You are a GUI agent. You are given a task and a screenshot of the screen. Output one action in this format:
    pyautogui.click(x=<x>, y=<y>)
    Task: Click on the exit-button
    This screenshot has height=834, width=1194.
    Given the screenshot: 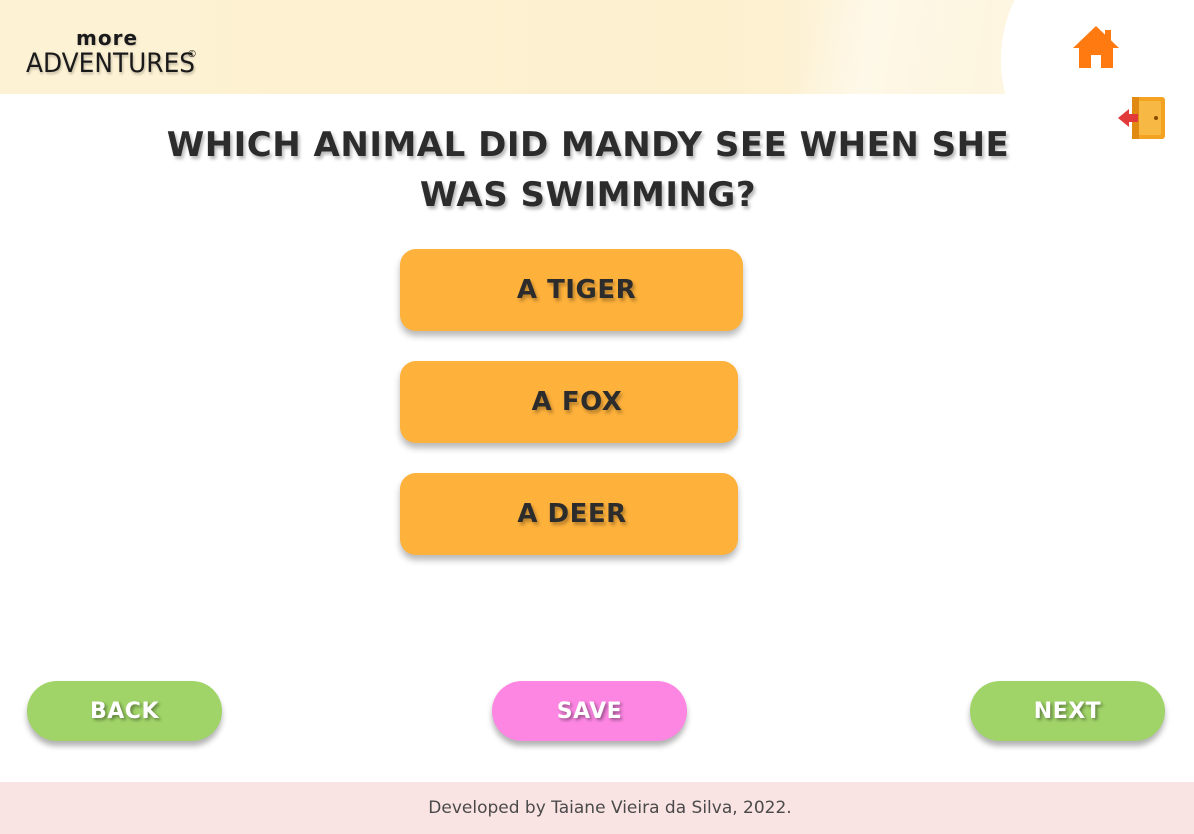 What is the action you would take?
    pyautogui.click(x=1142, y=118)
    